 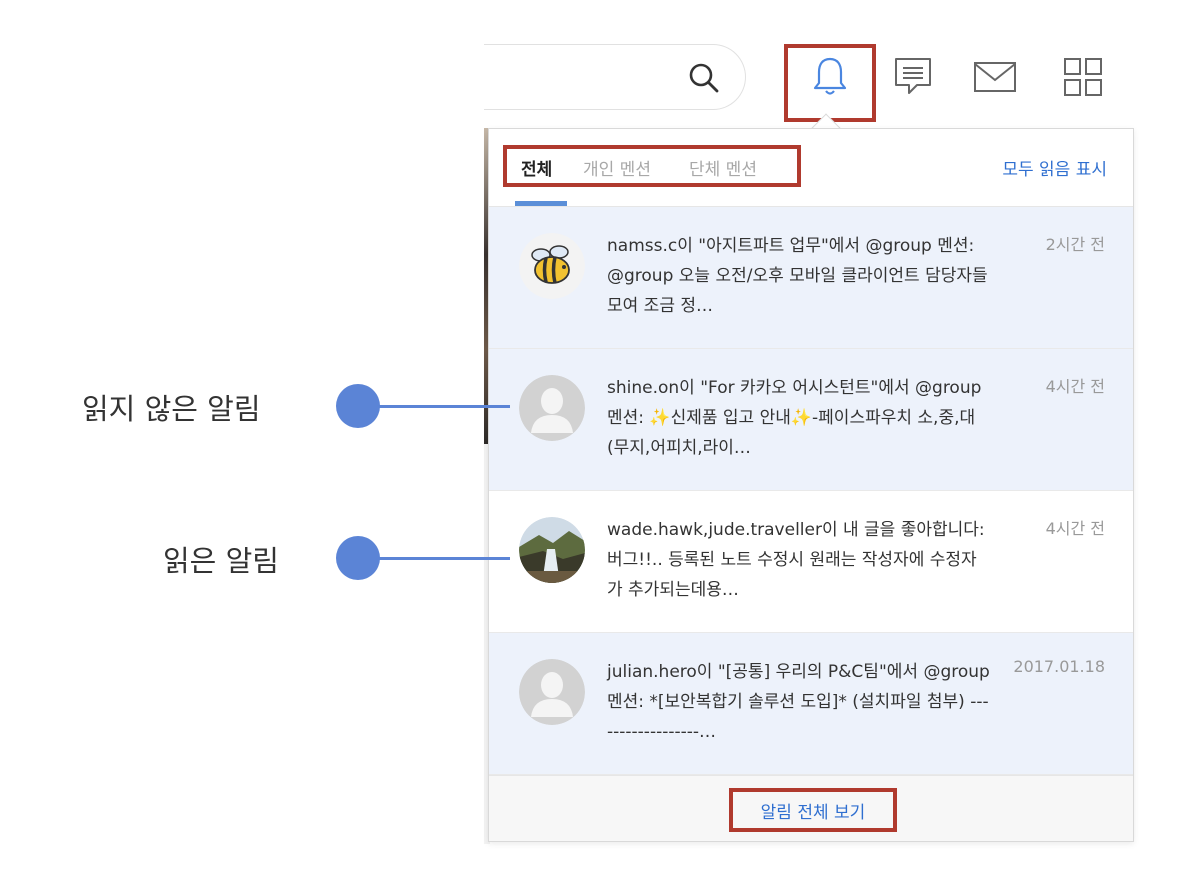 I want to click on bee-avatar-icon, so click(x=552, y=266).